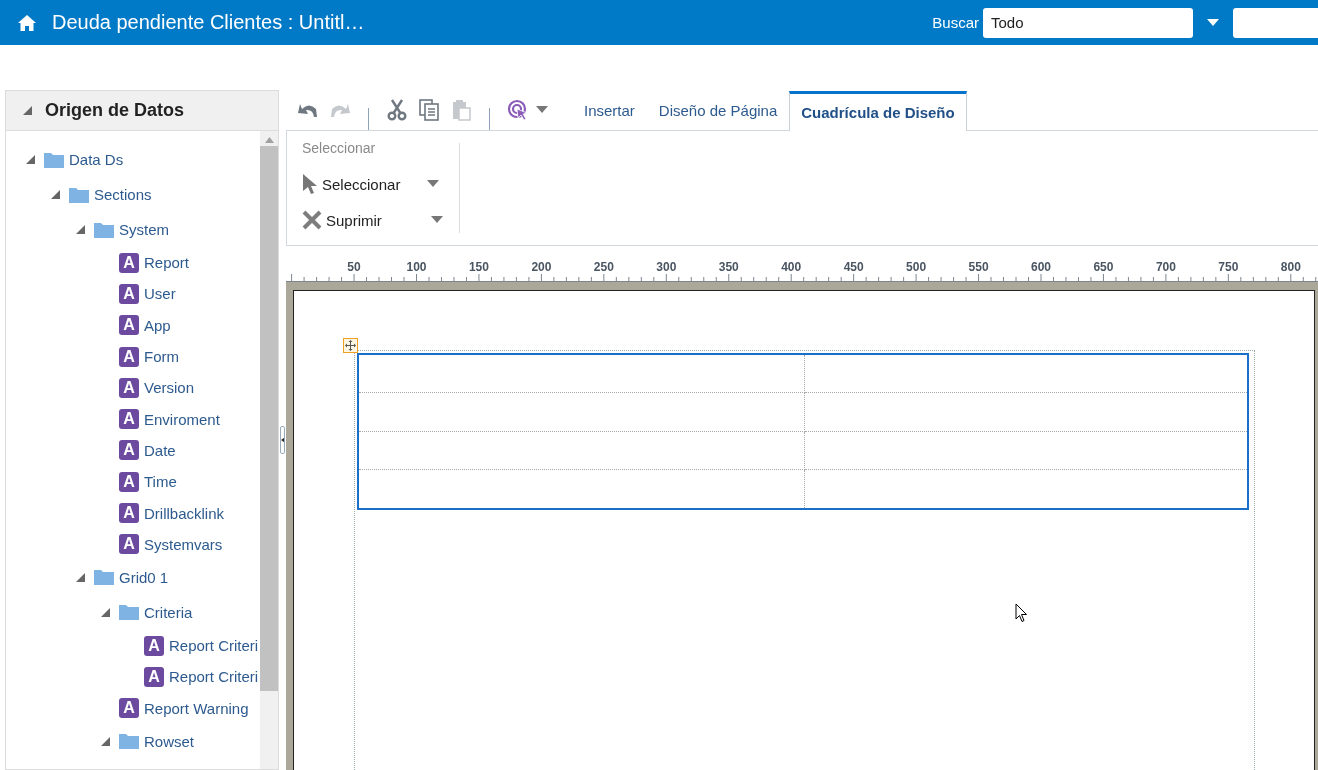 This screenshot has width=1318, height=770. What do you see at coordinates (123, 194) in the screenshot?
I see `tree-item-label: Sections` at bounding box center [123, 194].